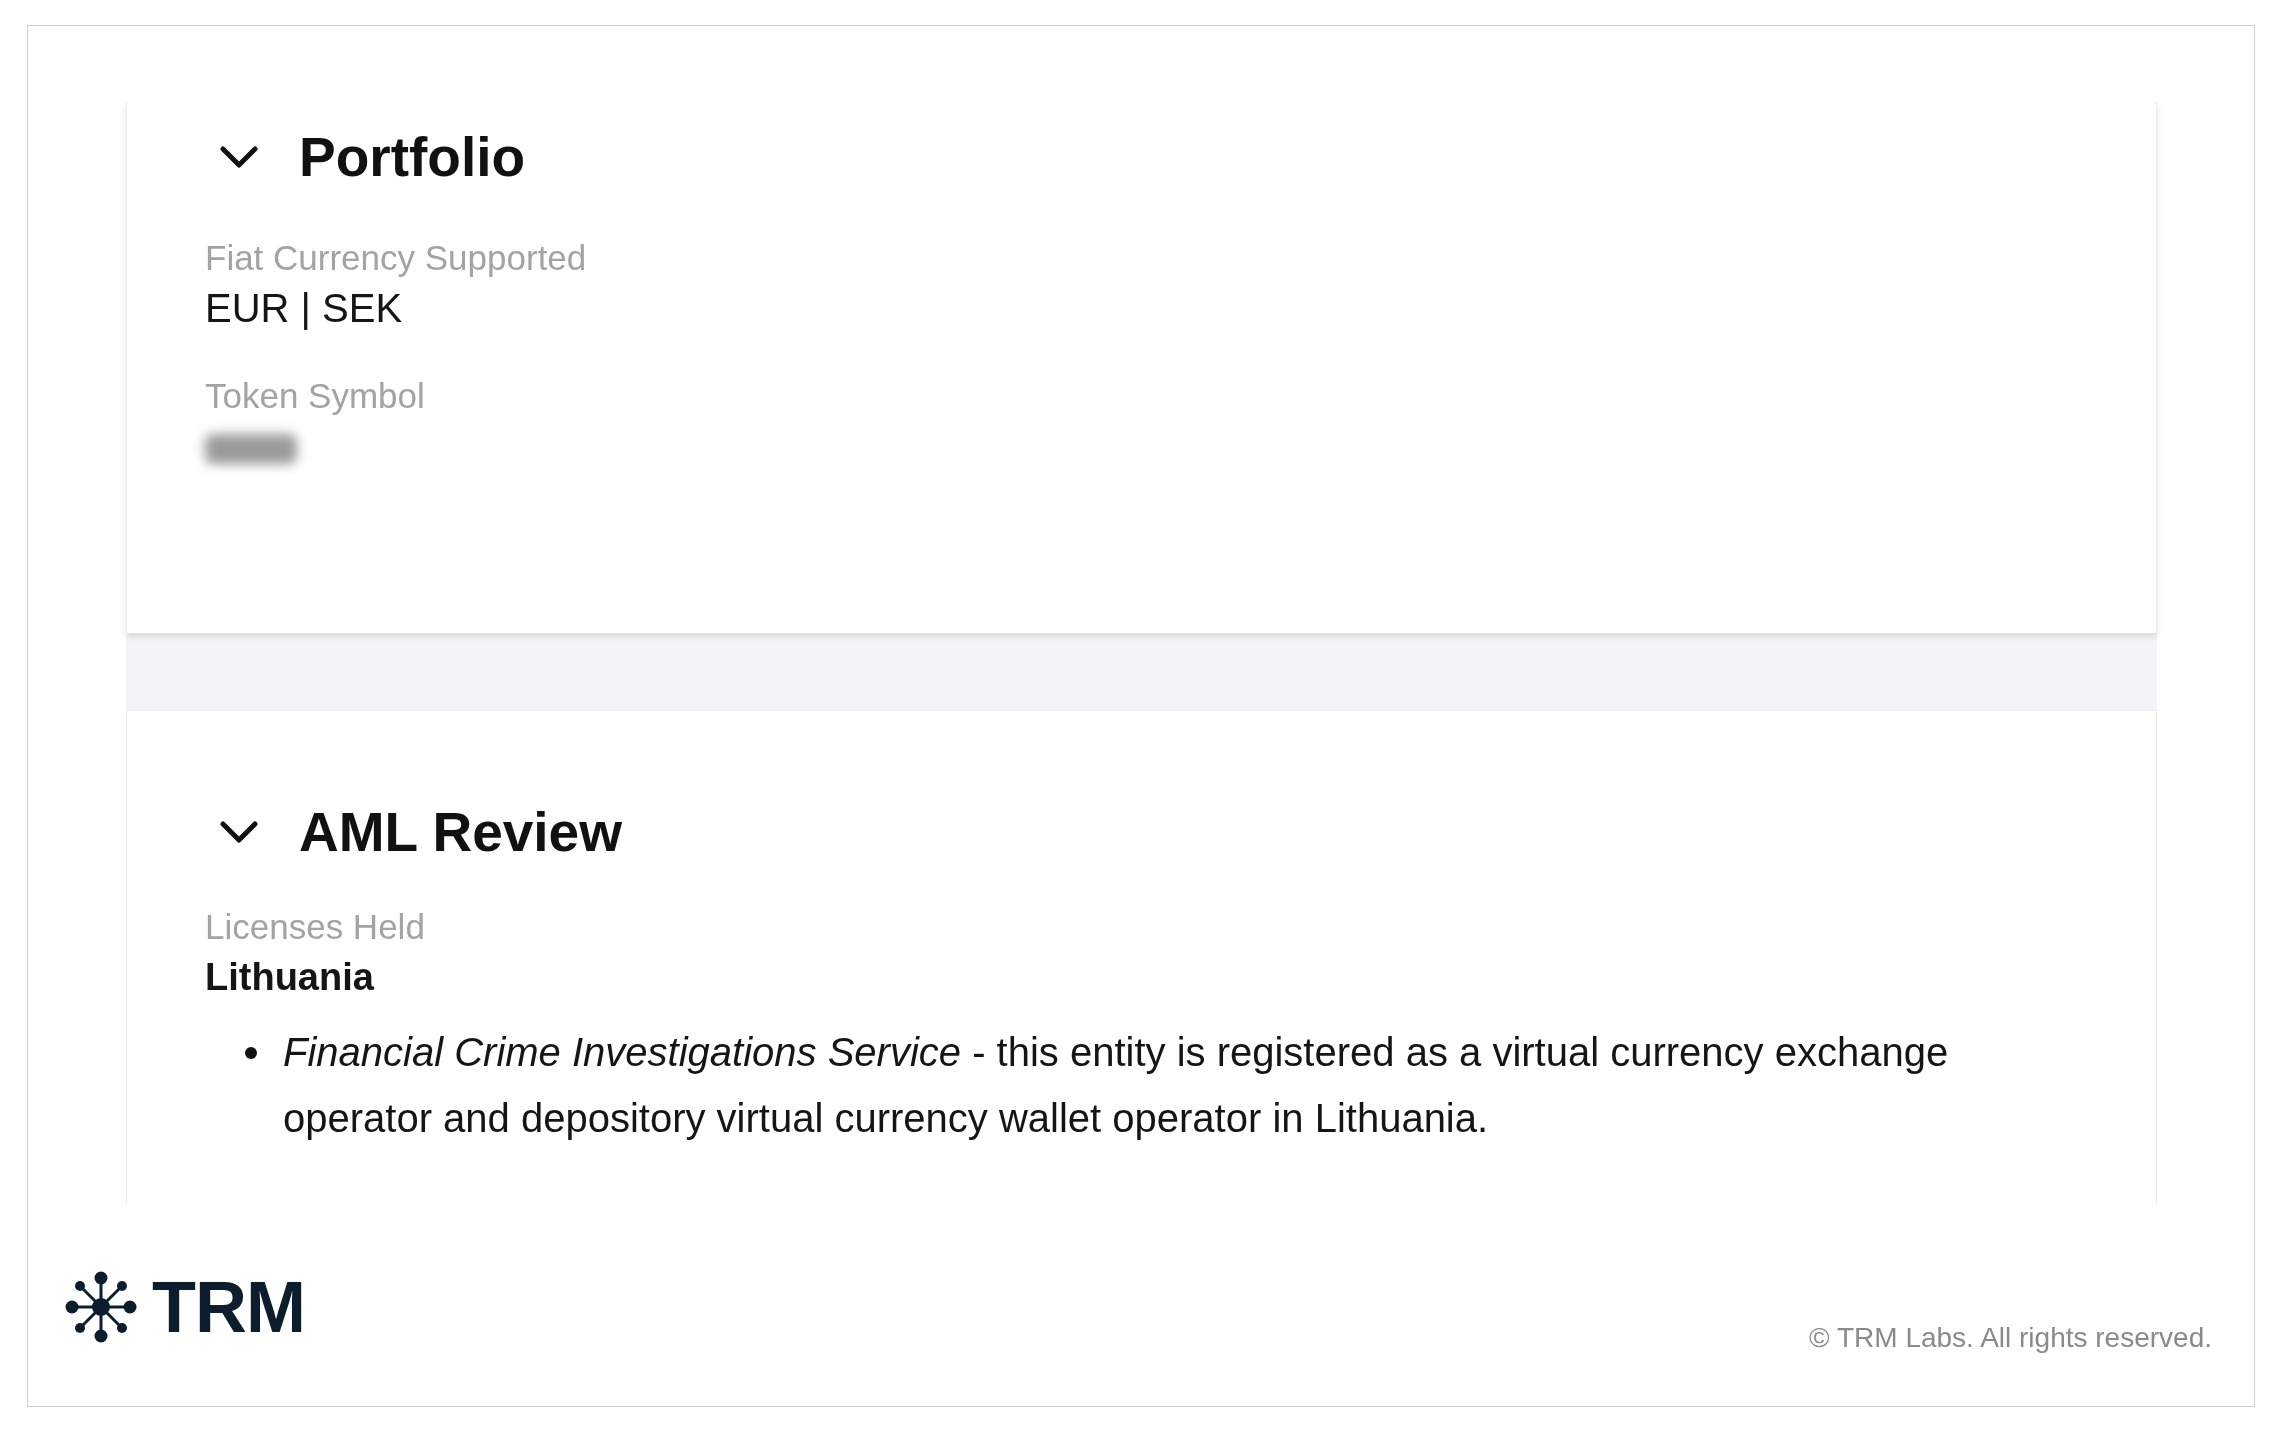 This screenshot has width=2282, height=1432. I want to click on field-label: Licenses Held, so click(315, 927).